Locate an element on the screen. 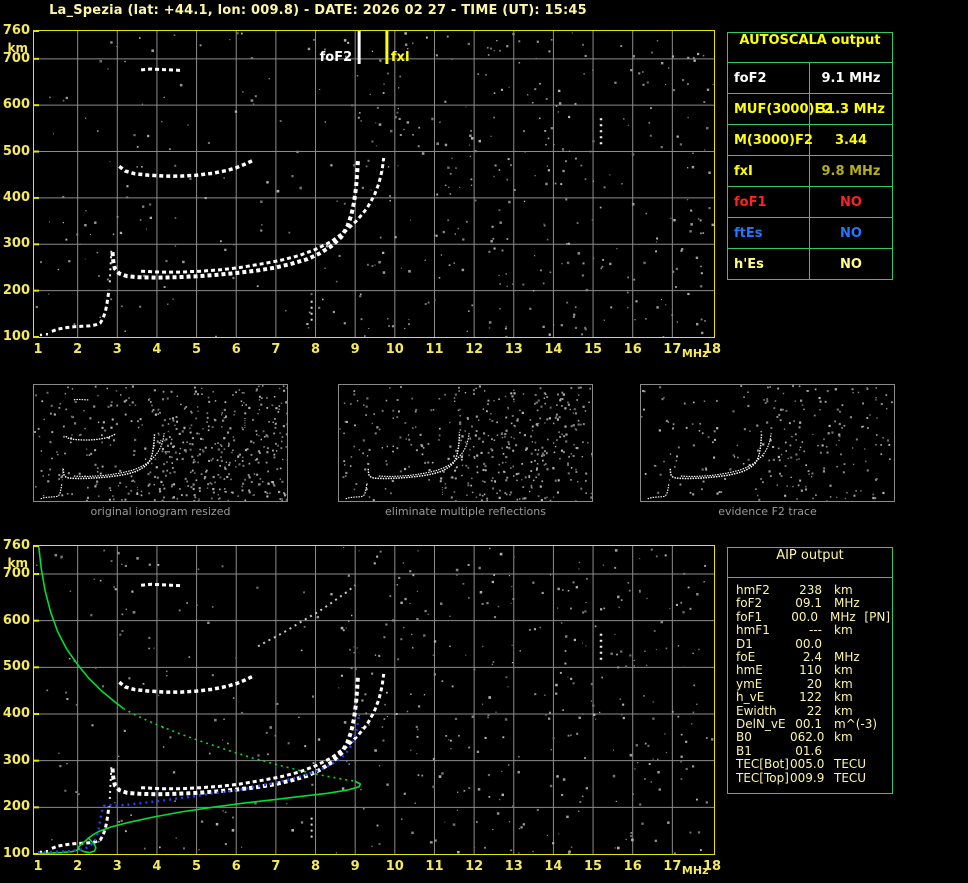 The width and height of the screenshot is (968, 883). aip-row-TEC[Top]: TEC[Top] 009.9 TECU is located at coordinates (813, 777).